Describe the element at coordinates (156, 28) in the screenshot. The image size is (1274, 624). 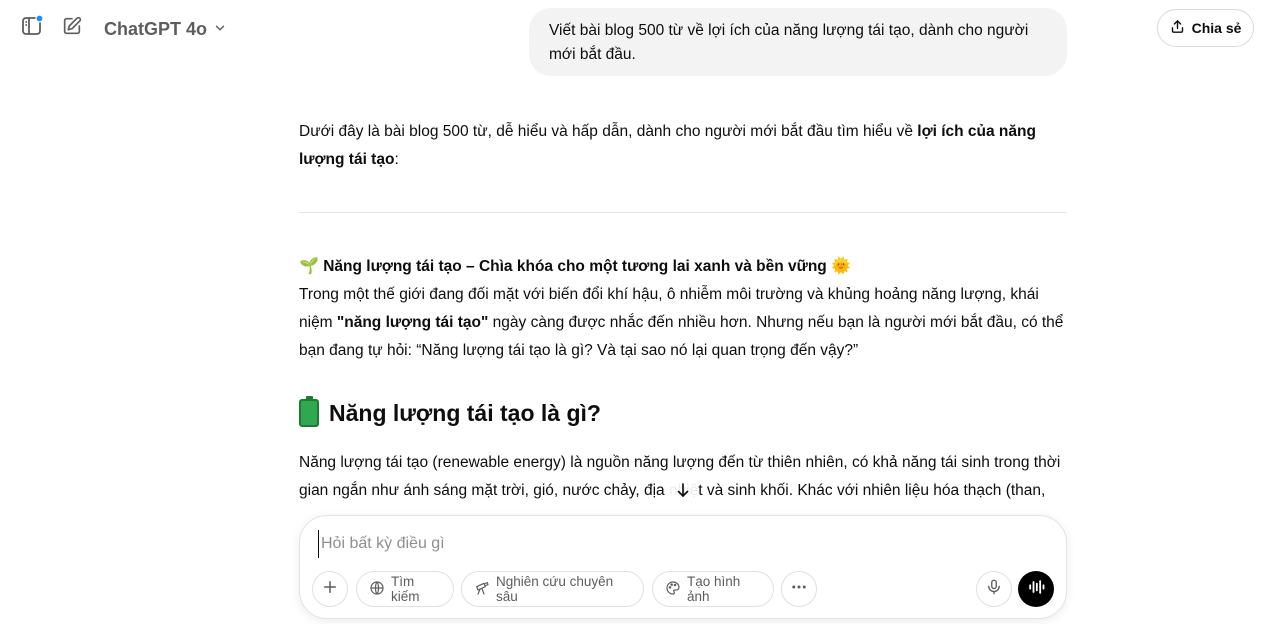
I see `model-name: ChatGPT 4o` at that location.